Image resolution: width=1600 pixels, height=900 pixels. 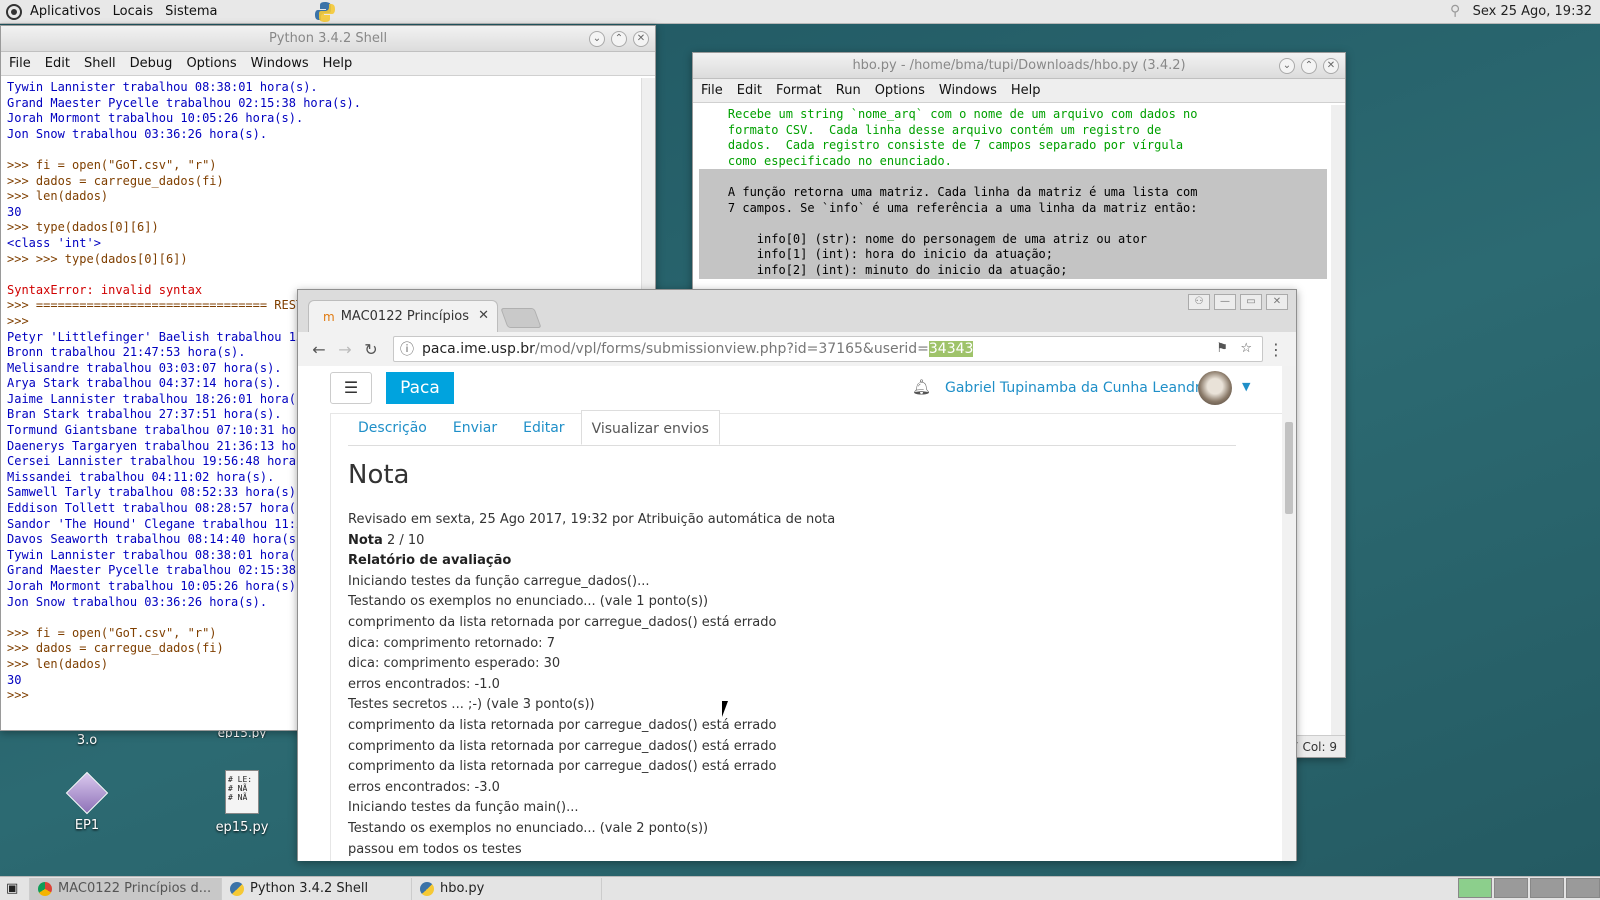 What do you see at coordinates (1222, 348) in the screenshot?
I see `translate-icon: ⚑` at bounding box center [1222, 348].